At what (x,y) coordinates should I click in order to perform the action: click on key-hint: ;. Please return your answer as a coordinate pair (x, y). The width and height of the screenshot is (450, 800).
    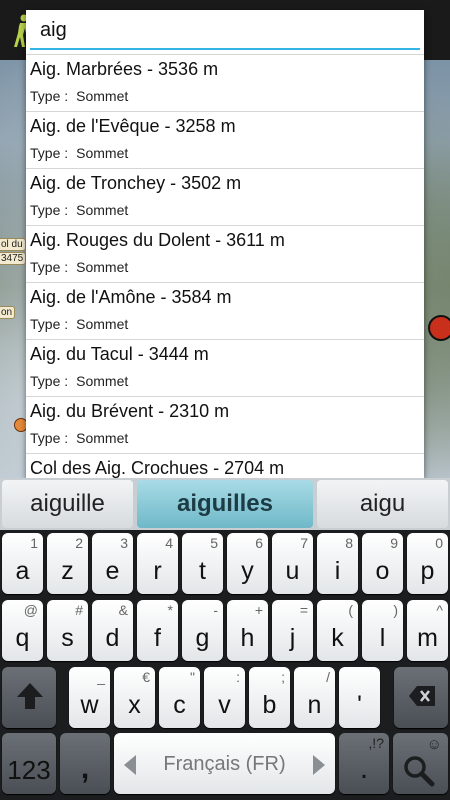
    Looking at the image, I should click on (283, 677).